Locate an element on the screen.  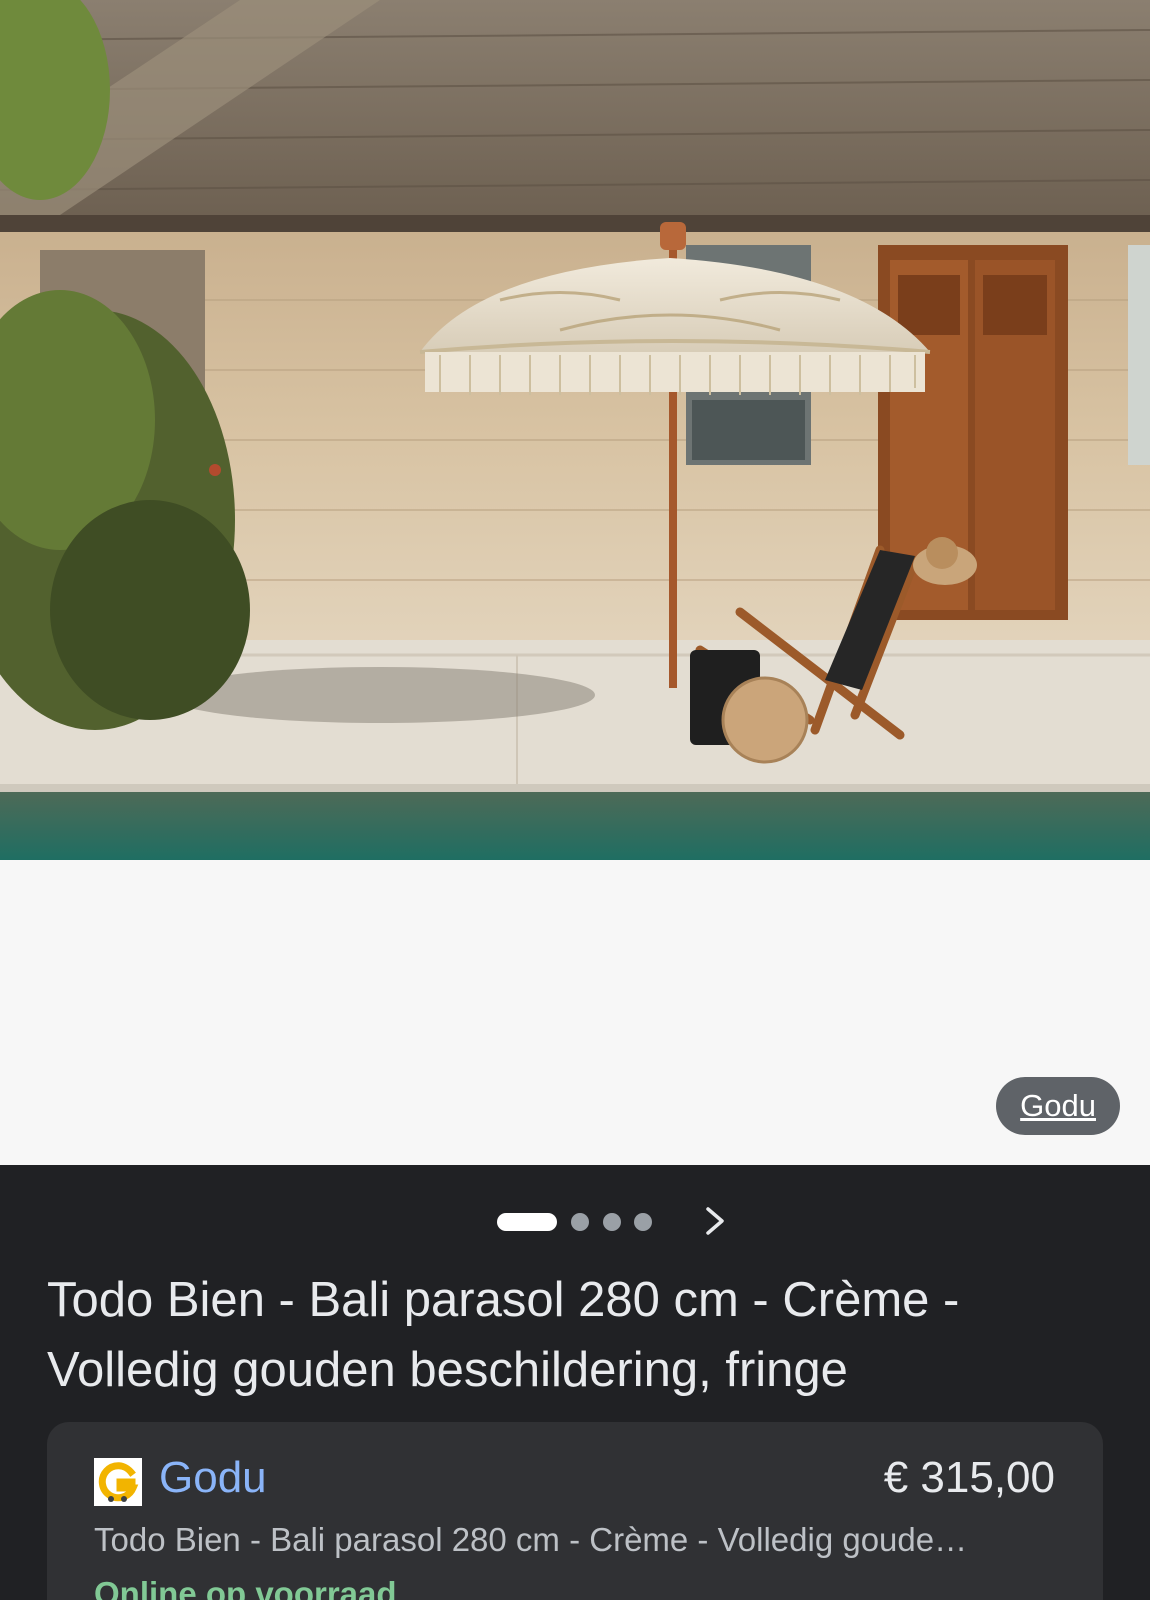
carousel-pager is located at coordinates (575, 1221).